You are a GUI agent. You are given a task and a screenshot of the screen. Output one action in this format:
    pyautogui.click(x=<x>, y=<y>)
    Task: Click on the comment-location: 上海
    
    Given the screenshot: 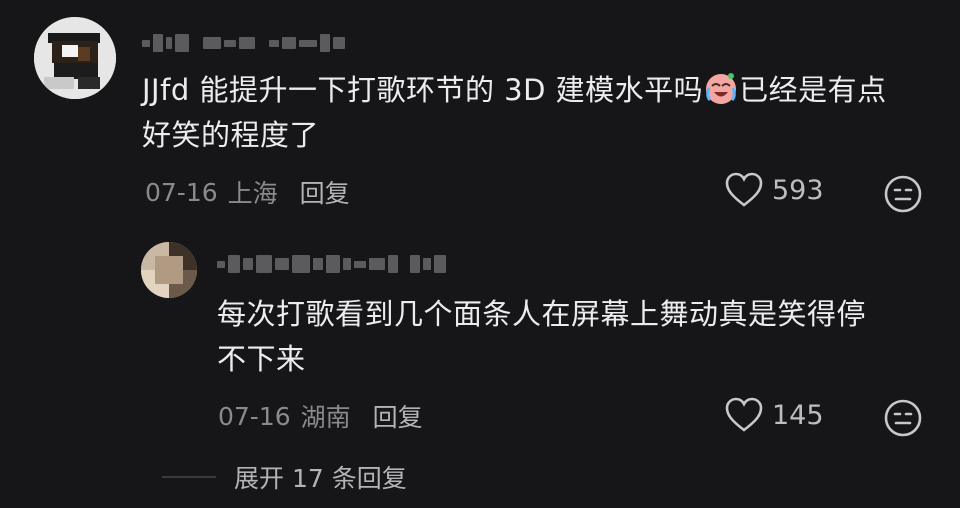 What is the action you would take?
    pyautogui.click(x=252, y=193)
    